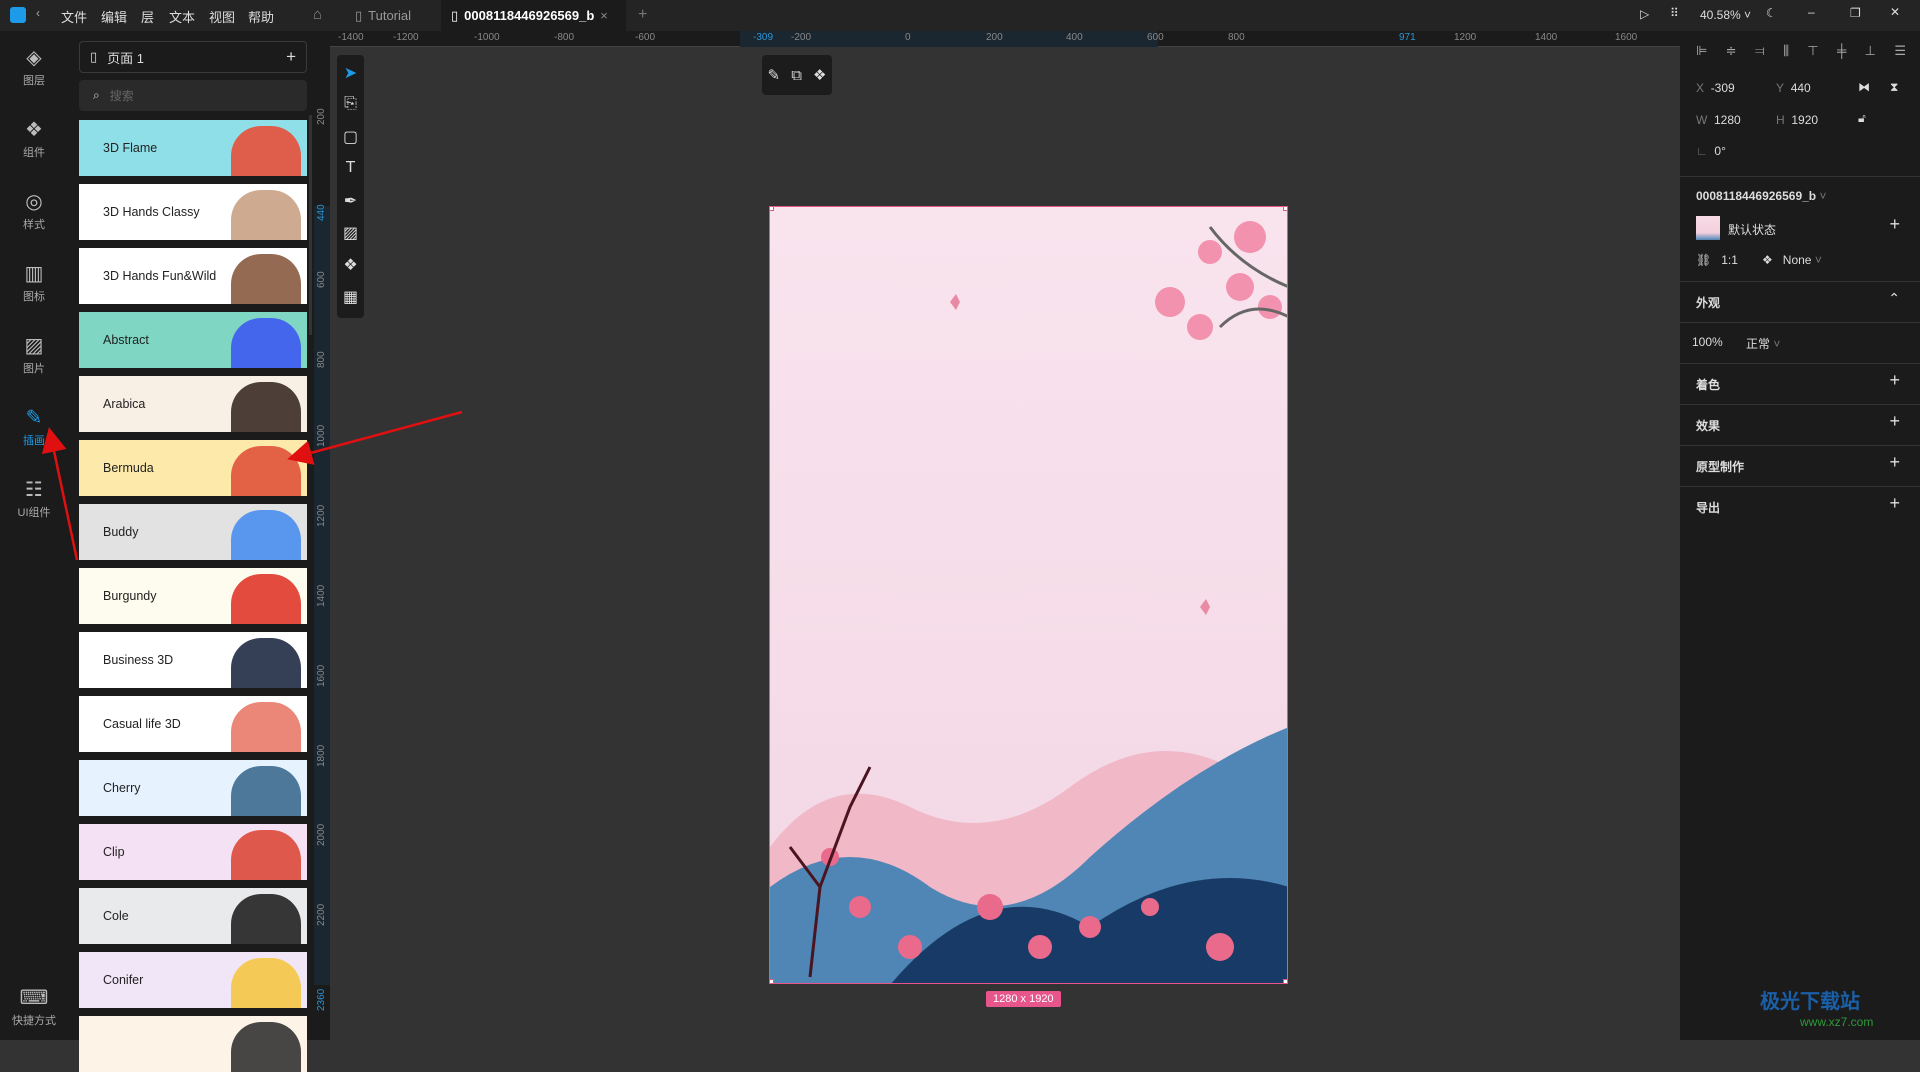 The width and height of the screenshot is (1920, 1072). Describe the element at coordinates (350, 201) in the screenshot. I see `pen-tool-icon: ✒` at that location.